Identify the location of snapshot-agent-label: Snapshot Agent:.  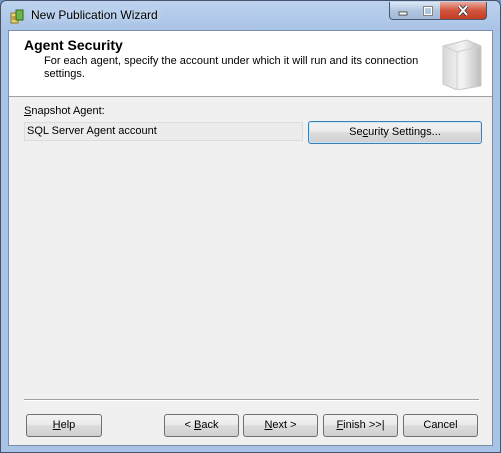
(64, 111).